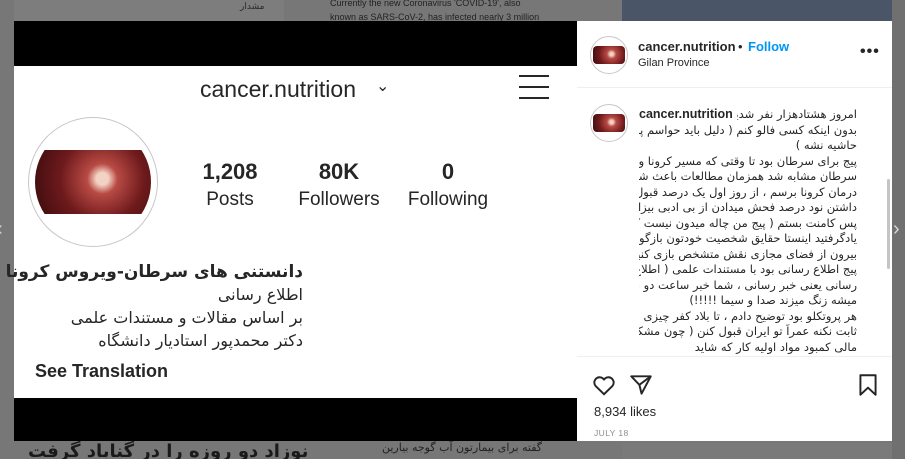  I want to click on stat-posts: 1,208 Posts, so click(230, 185).